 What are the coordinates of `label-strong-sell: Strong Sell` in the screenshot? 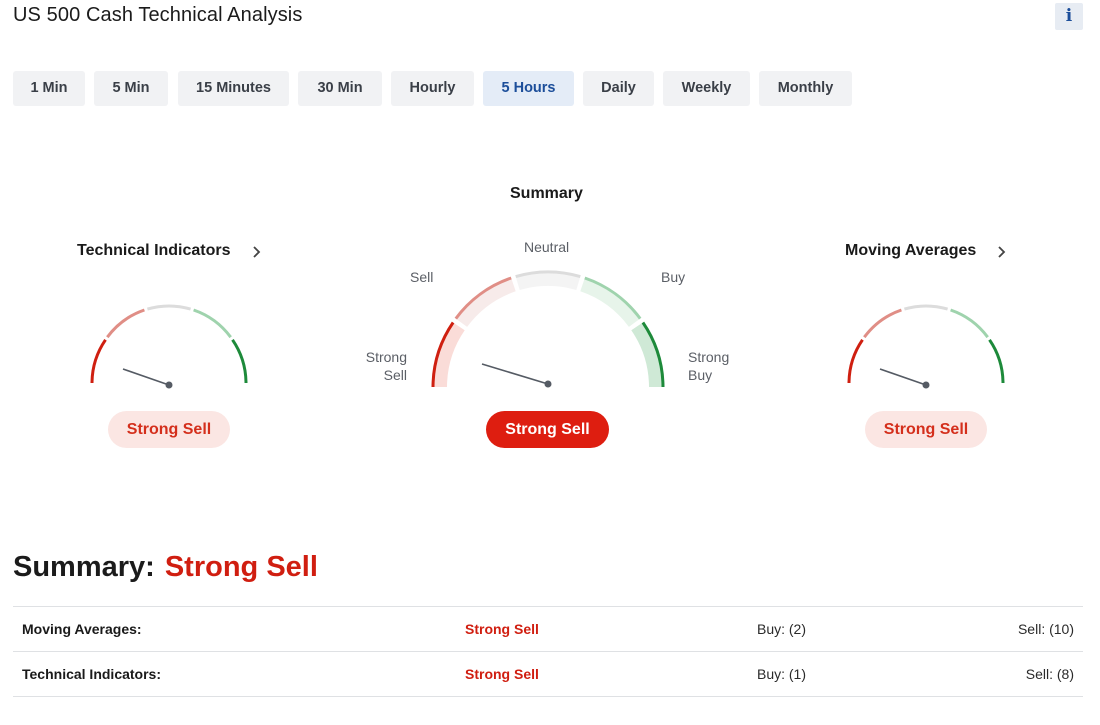 It's located at (386, 366).